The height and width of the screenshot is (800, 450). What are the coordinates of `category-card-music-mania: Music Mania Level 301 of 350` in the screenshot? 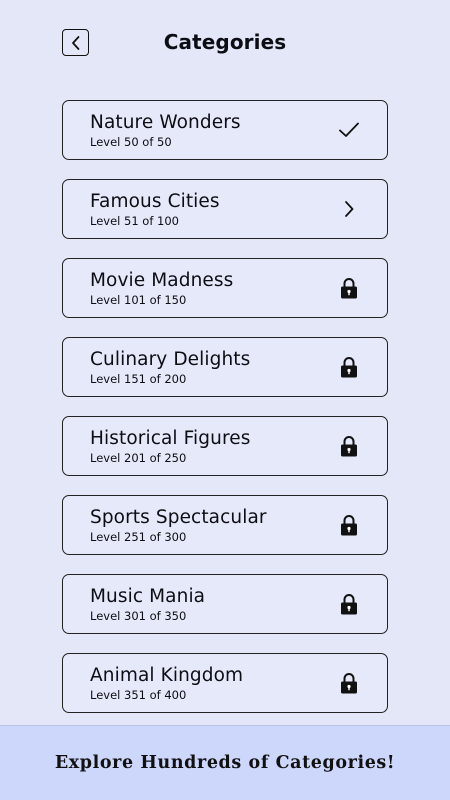 It's located at (225, 604).